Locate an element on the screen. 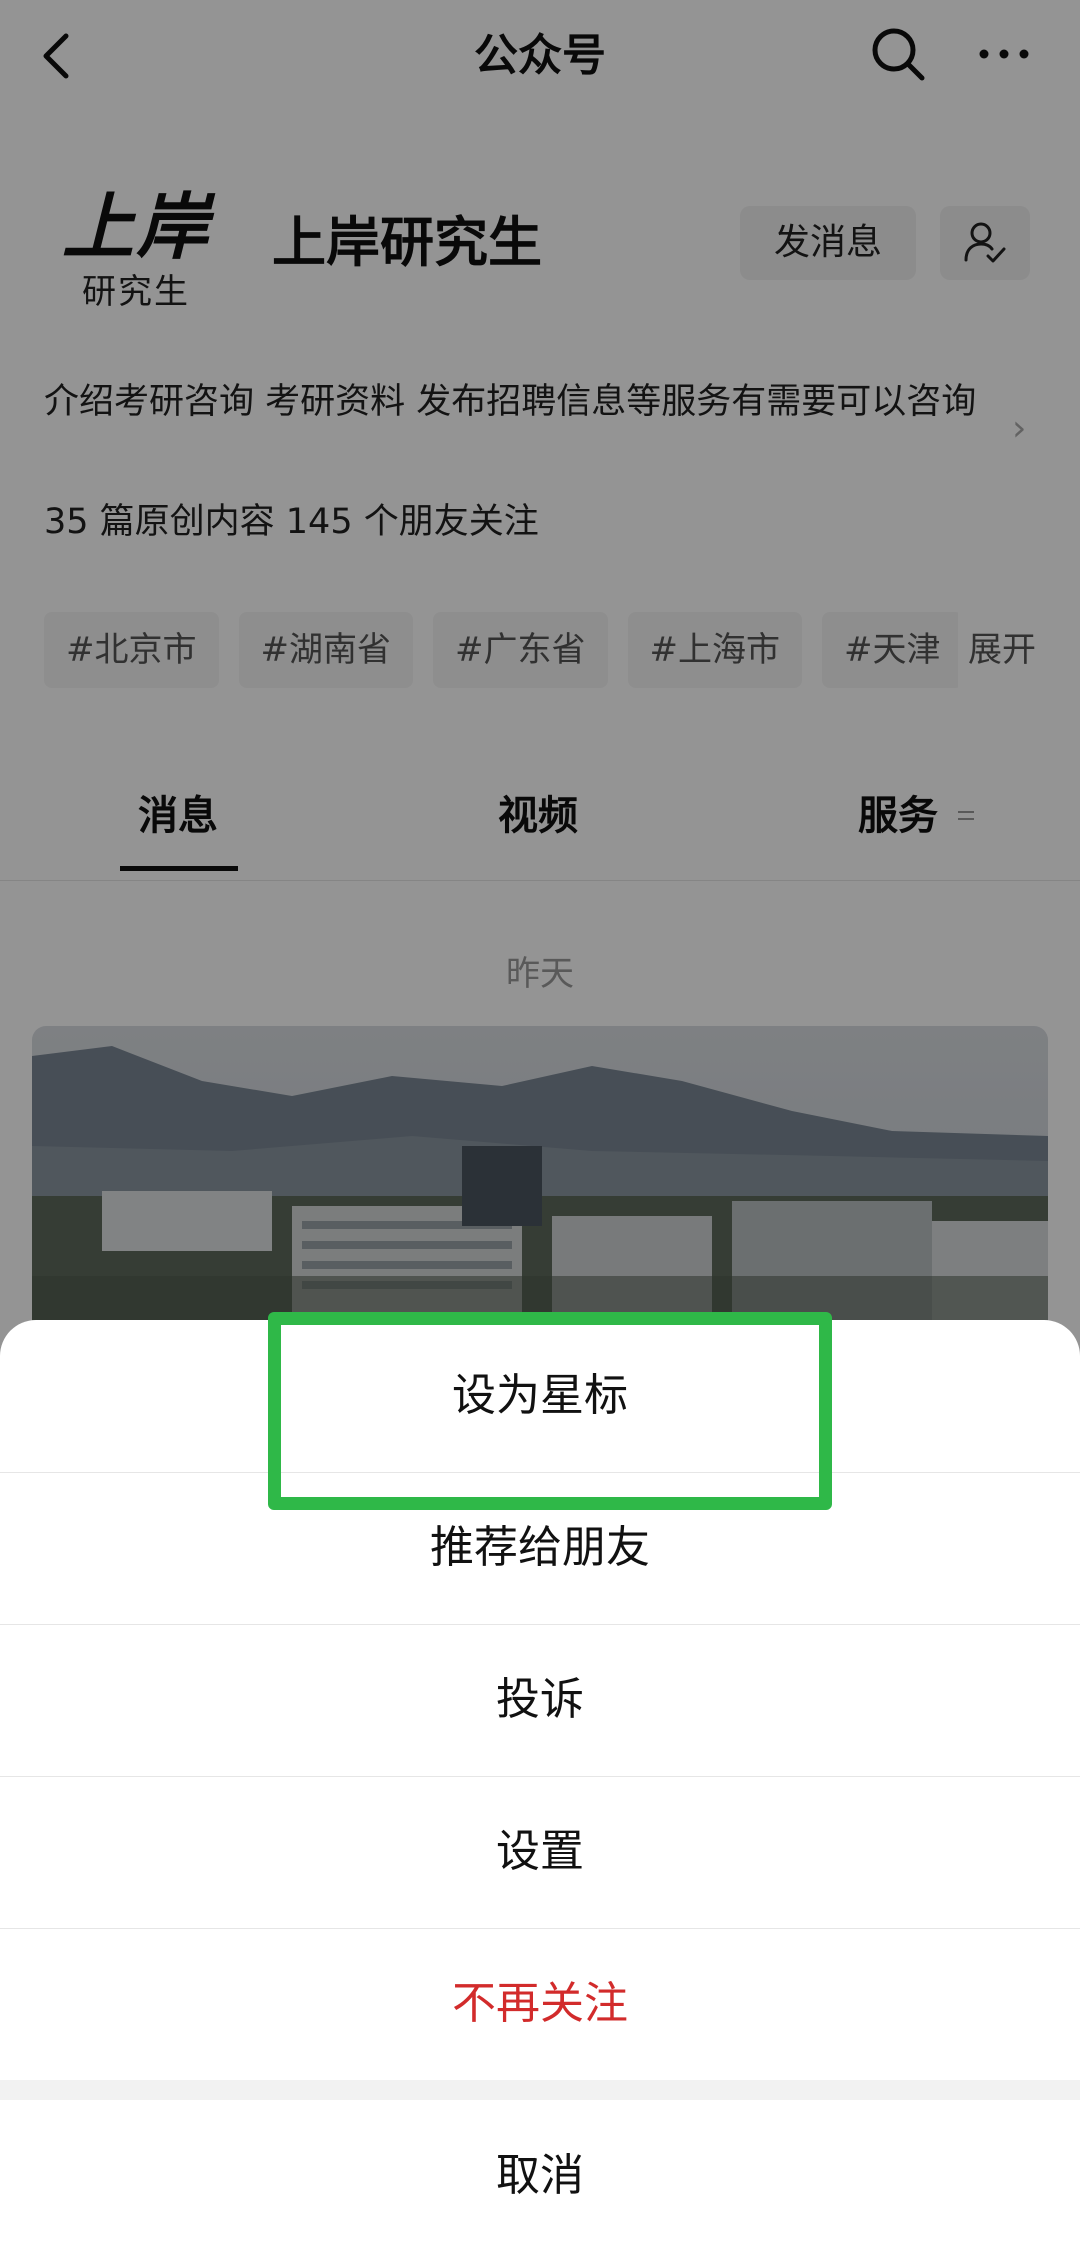 The width and height of the screenshot is (1080, 2252). wechat-icon is located at coordinates (835, 2203).